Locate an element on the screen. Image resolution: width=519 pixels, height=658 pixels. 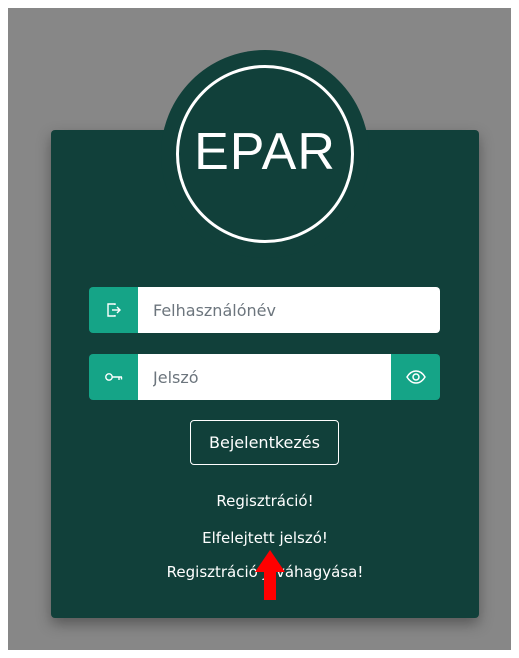
forgot-password-link: Elfelejtett jelszó! is located at coordinates (265, 538).